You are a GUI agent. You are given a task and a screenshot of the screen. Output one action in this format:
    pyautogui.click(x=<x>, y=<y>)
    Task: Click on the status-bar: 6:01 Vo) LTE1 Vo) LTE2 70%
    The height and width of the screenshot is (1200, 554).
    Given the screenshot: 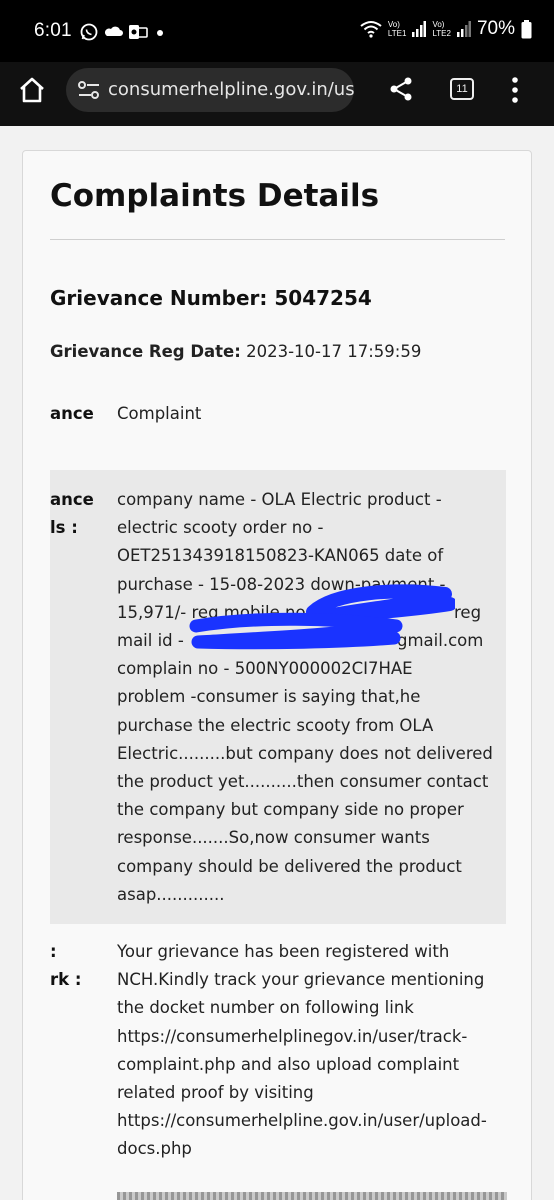 What is the action you would take?
    pyautogui.click(x=277, y=31)
    